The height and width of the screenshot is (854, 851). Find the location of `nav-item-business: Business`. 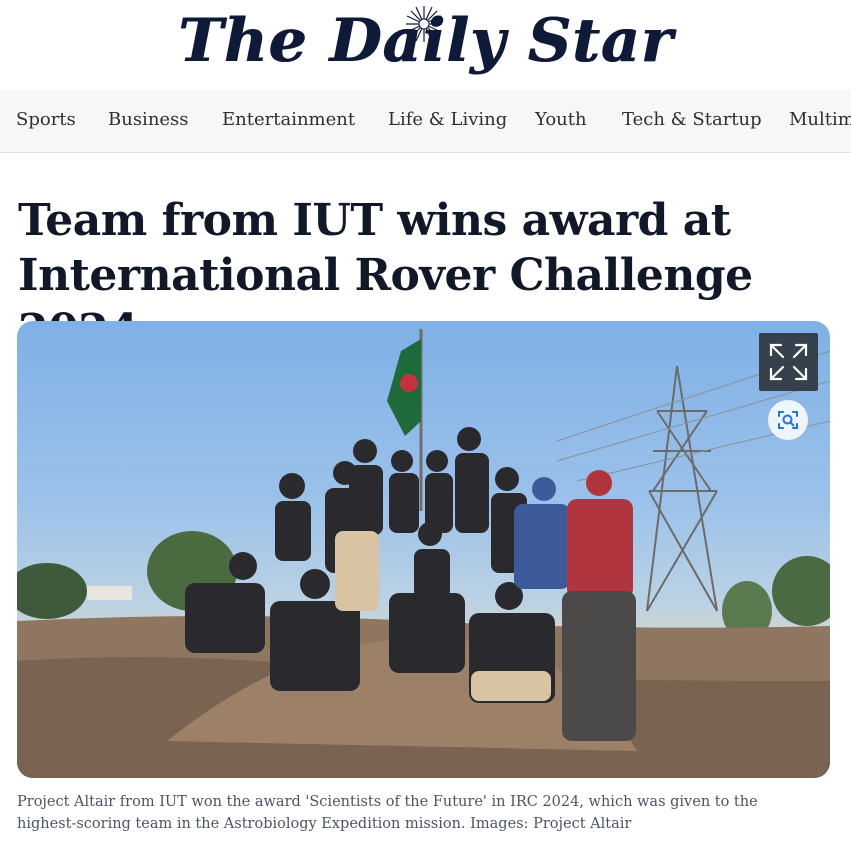

nav-item-business: Business is located at coordinates (148, 119).